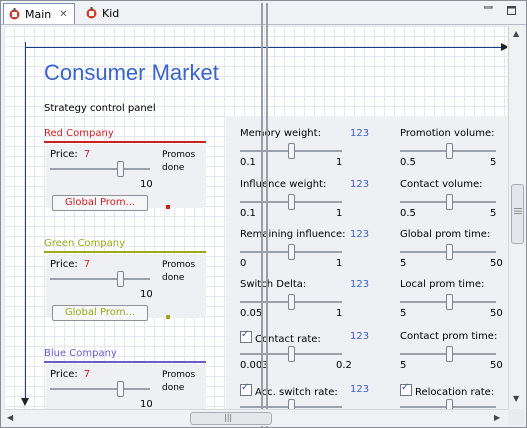 This screenshot has height=428, width=527. Describe the element at coordinates (10, 417) in the screenshot. I see `scroll-left-icon: ◀` at that location.